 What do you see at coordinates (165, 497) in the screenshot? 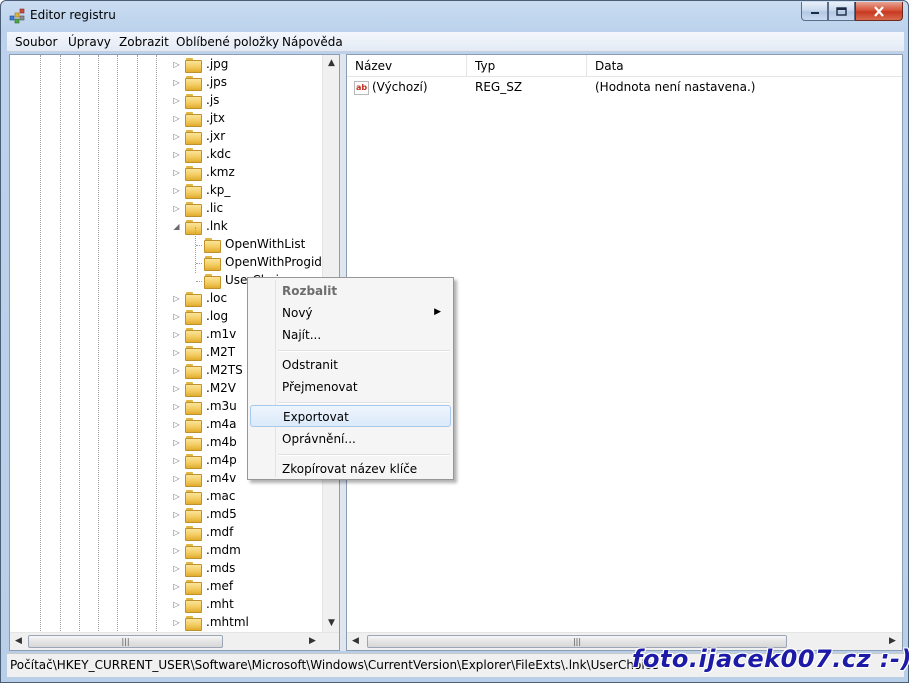
I see `tree-item: ▷ .mac` at bounding box center [165, 497].